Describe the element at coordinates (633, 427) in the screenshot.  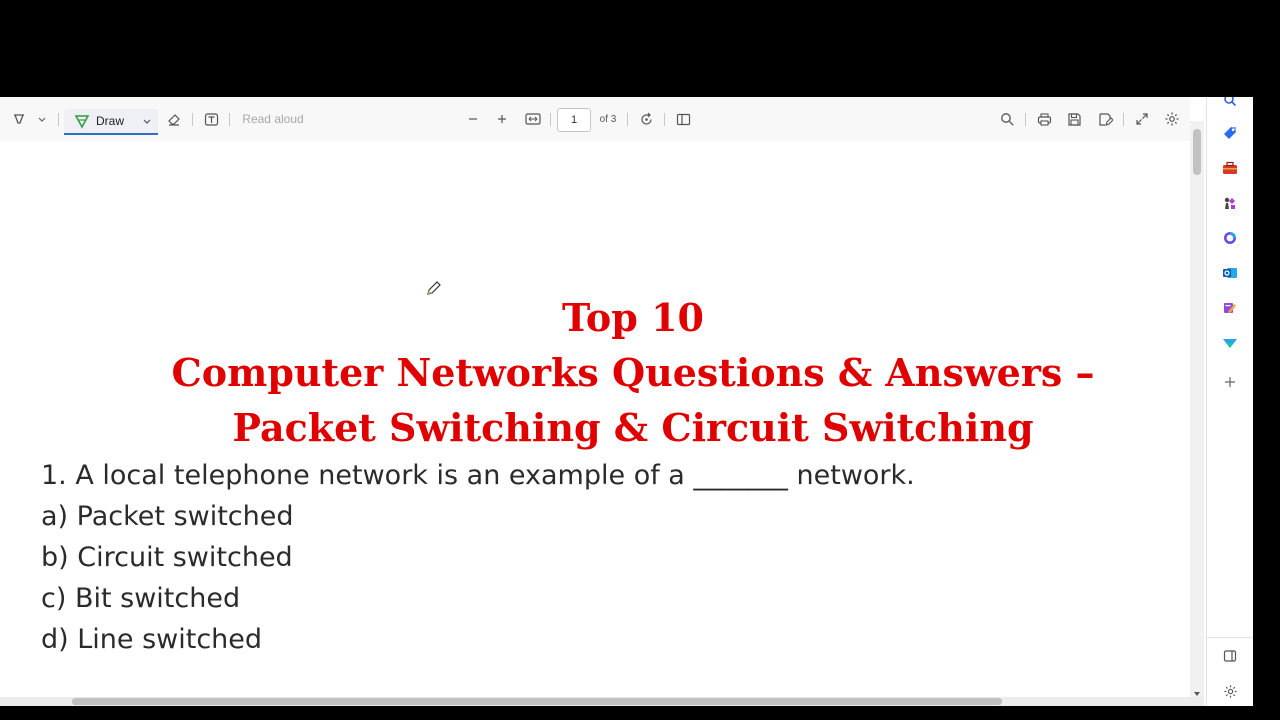
I see `title-line-3: Packet Switching & Circuit Switching` at that location.